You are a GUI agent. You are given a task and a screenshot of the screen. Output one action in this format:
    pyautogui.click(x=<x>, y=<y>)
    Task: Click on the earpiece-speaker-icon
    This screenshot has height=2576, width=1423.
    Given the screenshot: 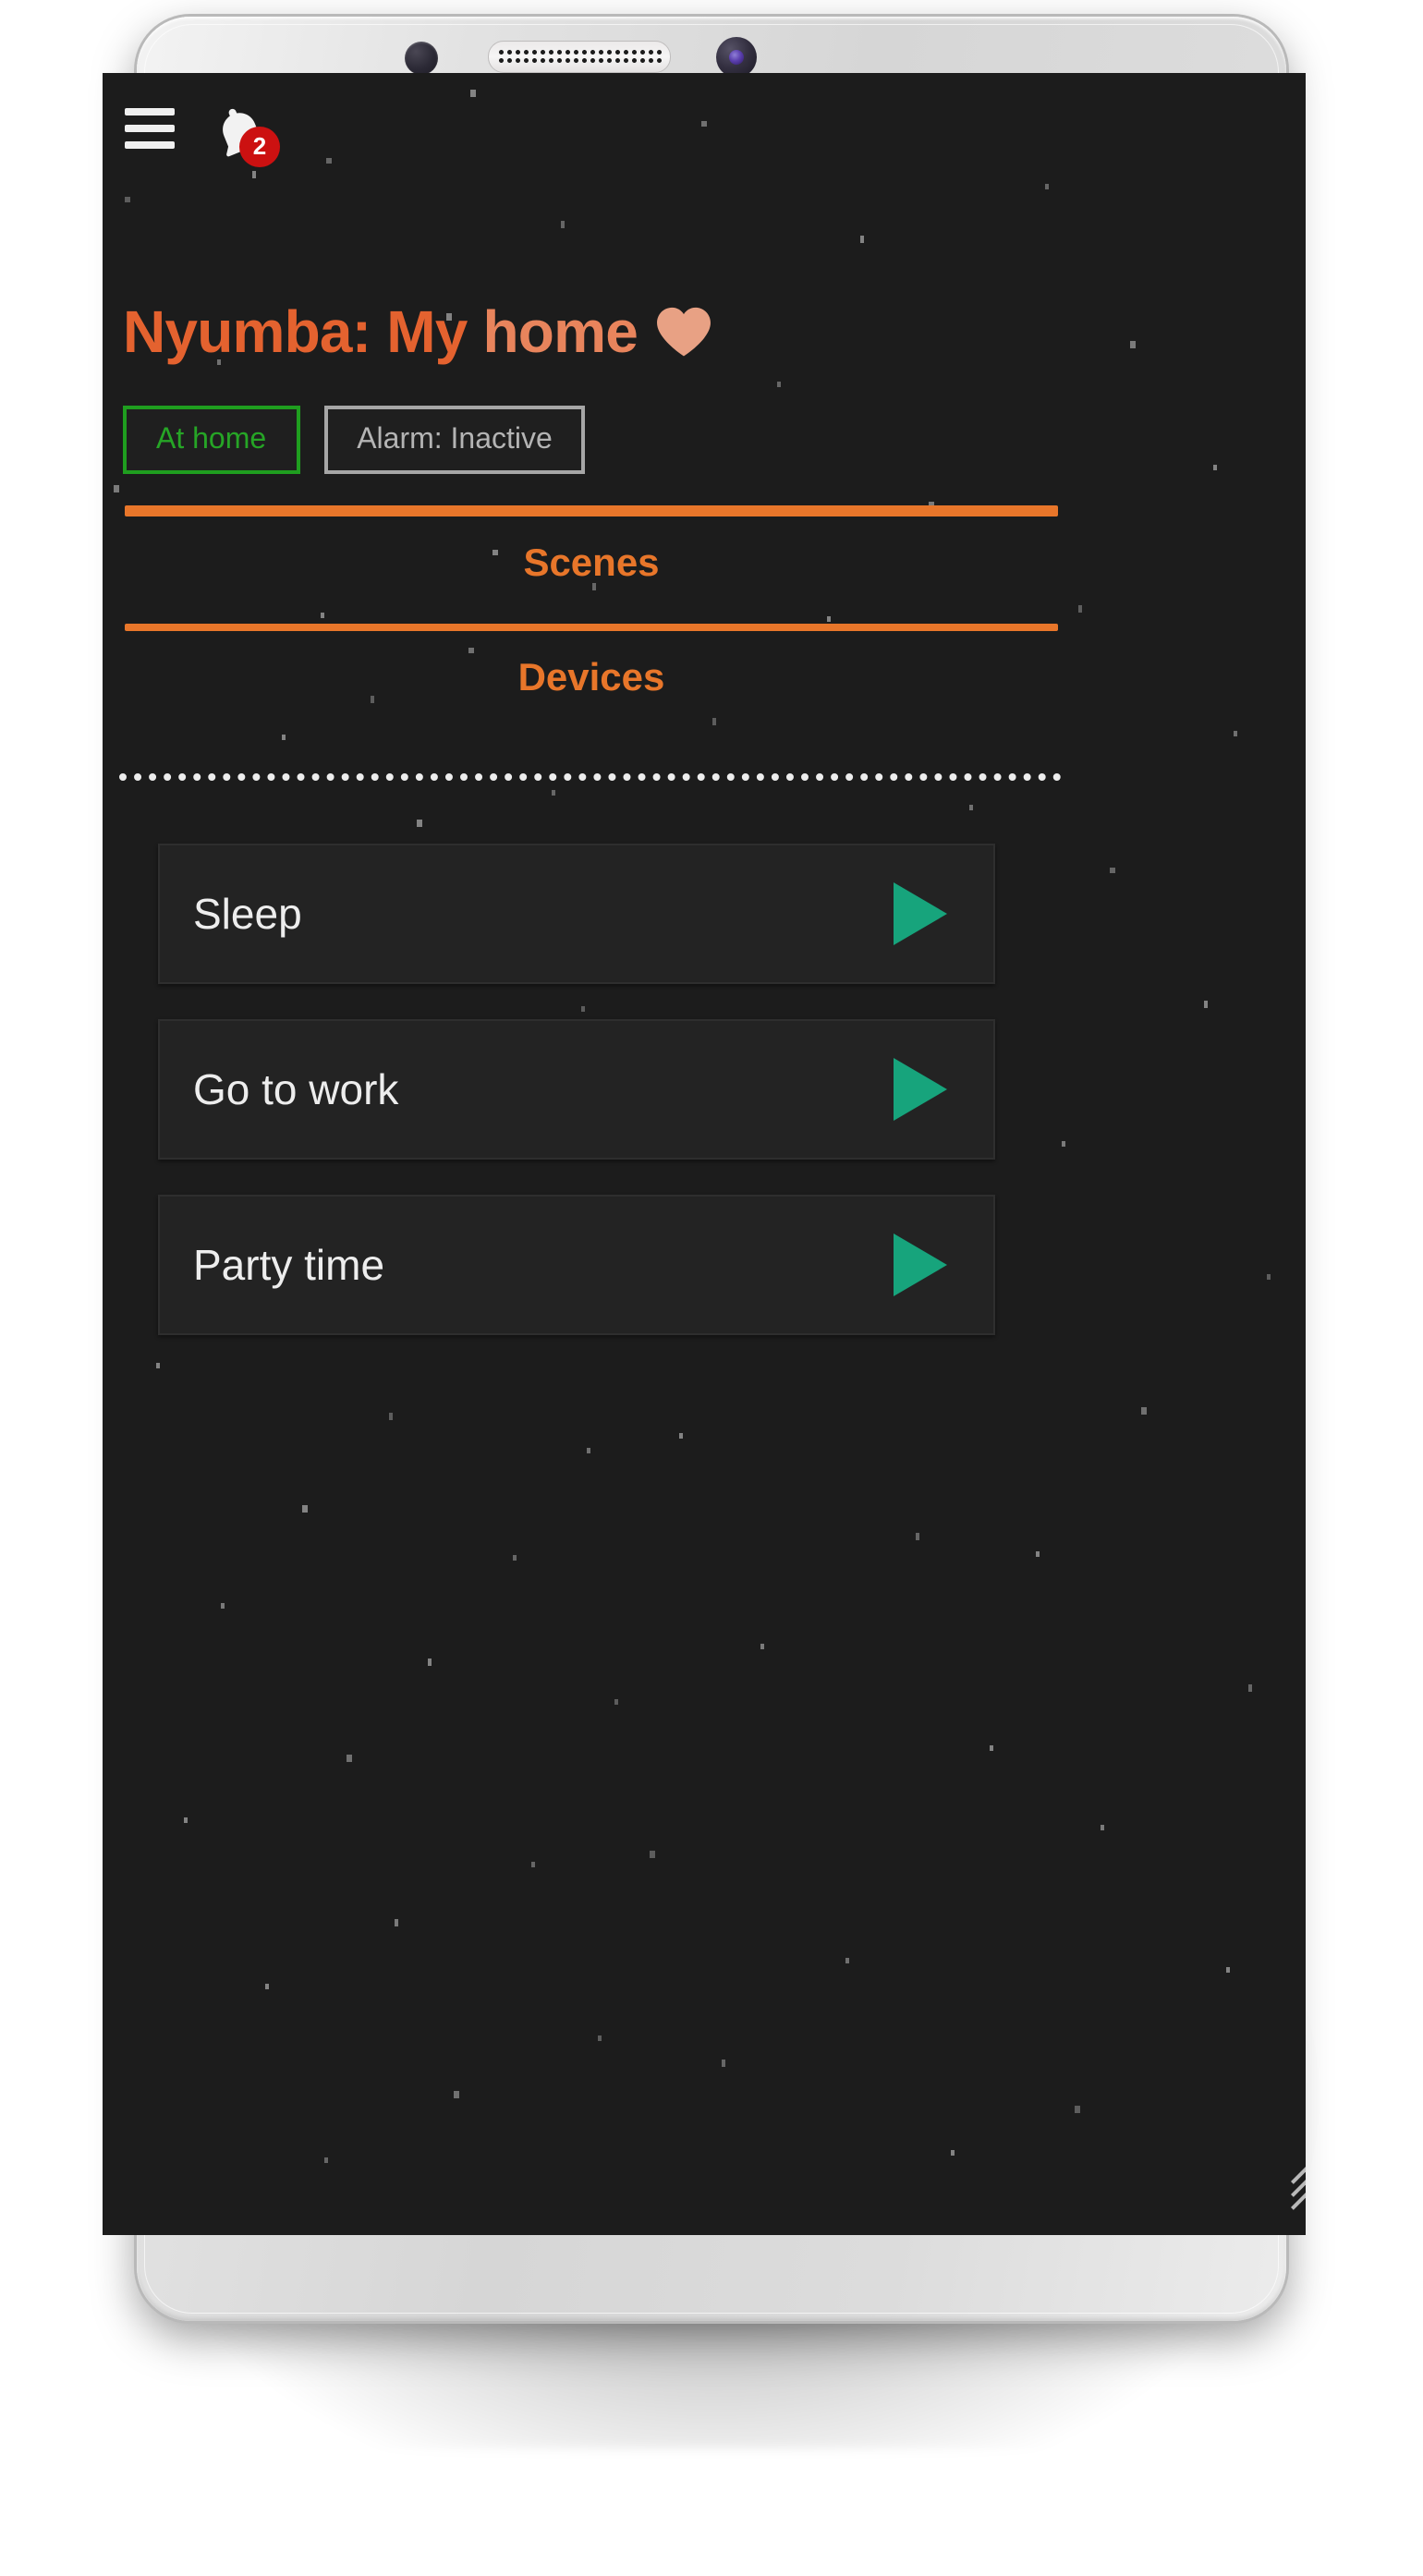 What is the action you would take?
    pyautogui.click(x=579, y=57)
    